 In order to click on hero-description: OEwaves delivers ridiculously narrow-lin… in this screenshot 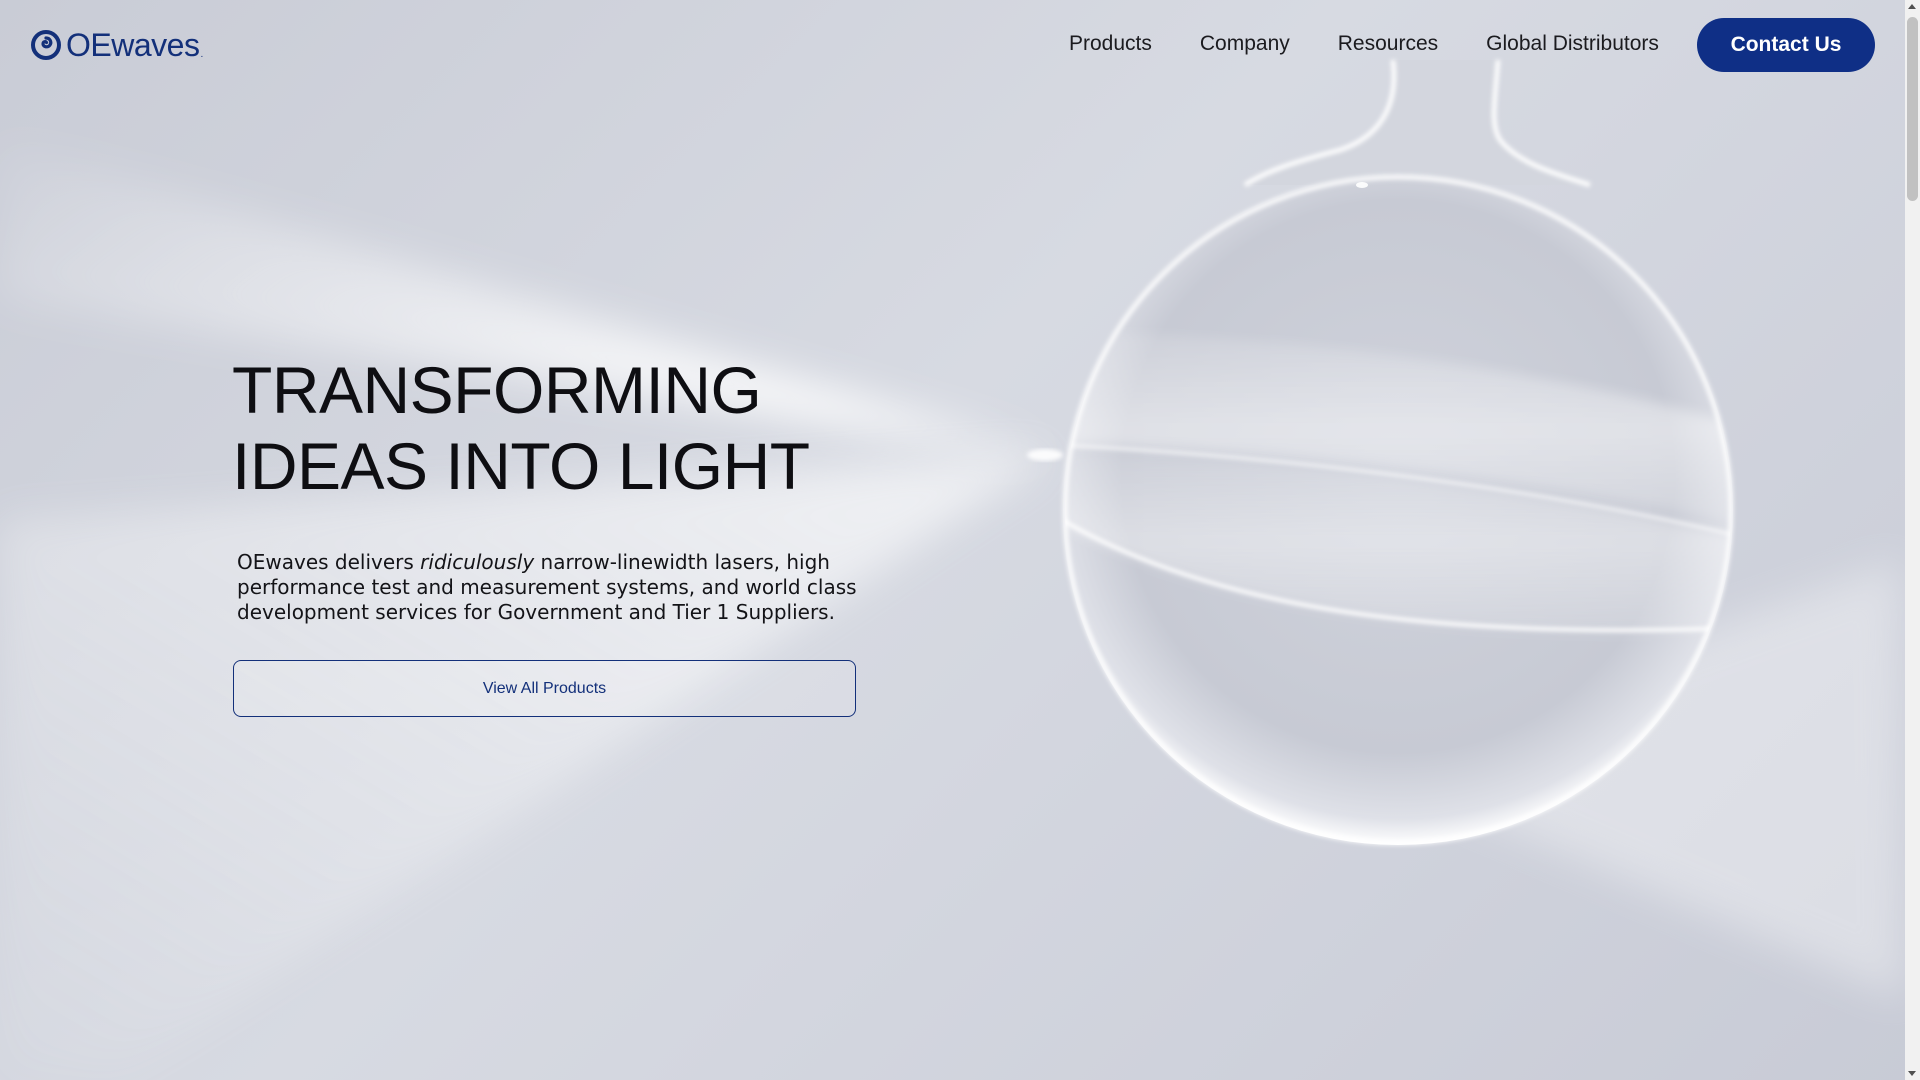, I will do `click(557, 587)`.